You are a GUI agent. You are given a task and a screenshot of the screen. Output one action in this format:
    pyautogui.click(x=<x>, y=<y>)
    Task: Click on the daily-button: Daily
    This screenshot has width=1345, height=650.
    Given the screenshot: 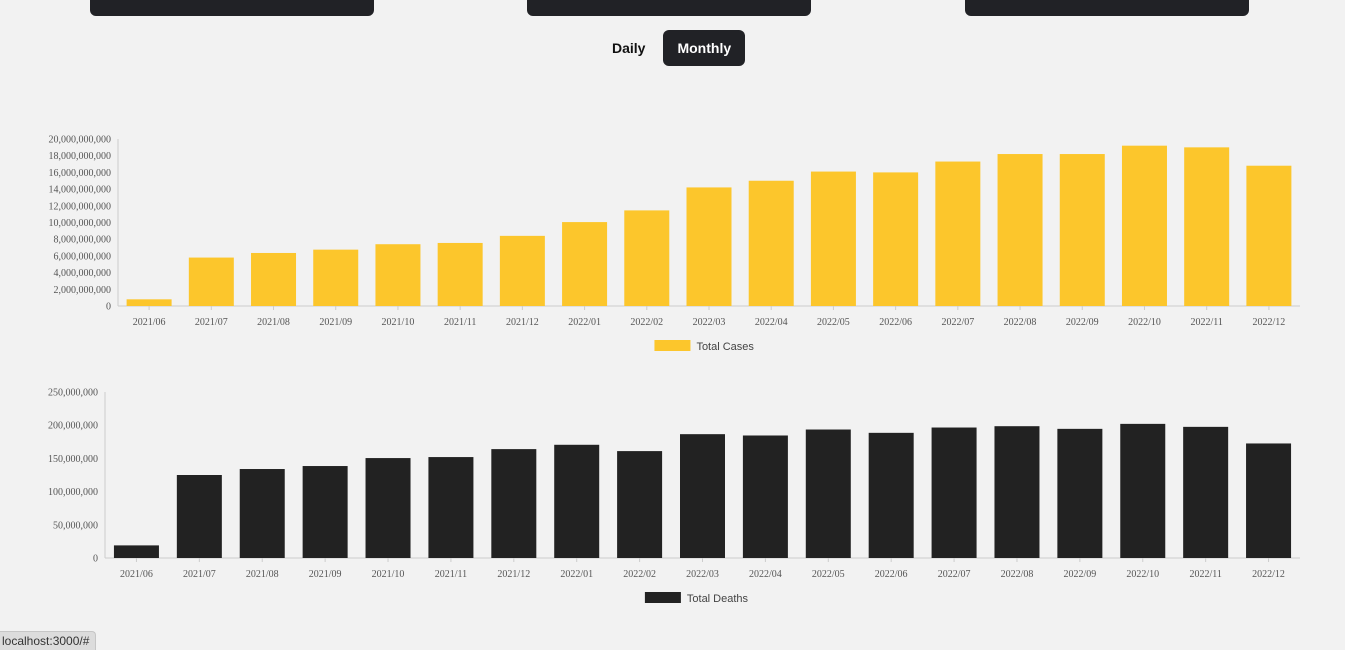 What is the action you would take?
    pyautogui.click(x=628, y=48)
    